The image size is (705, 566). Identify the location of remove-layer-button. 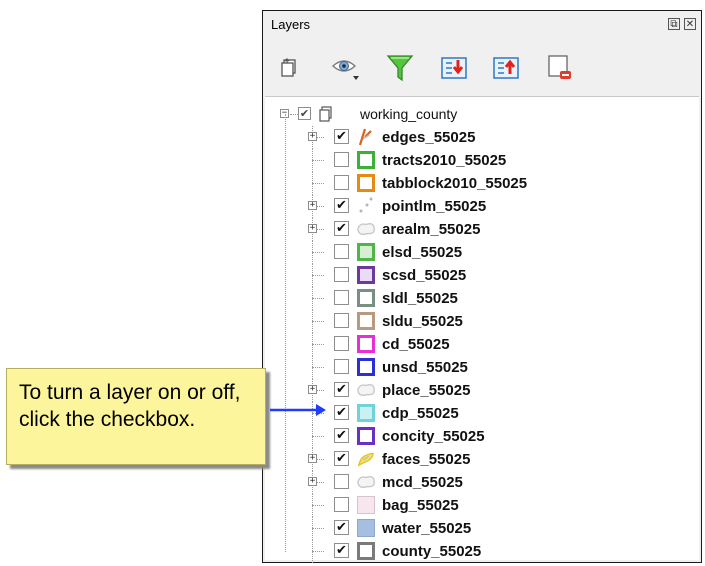
(560, 68).